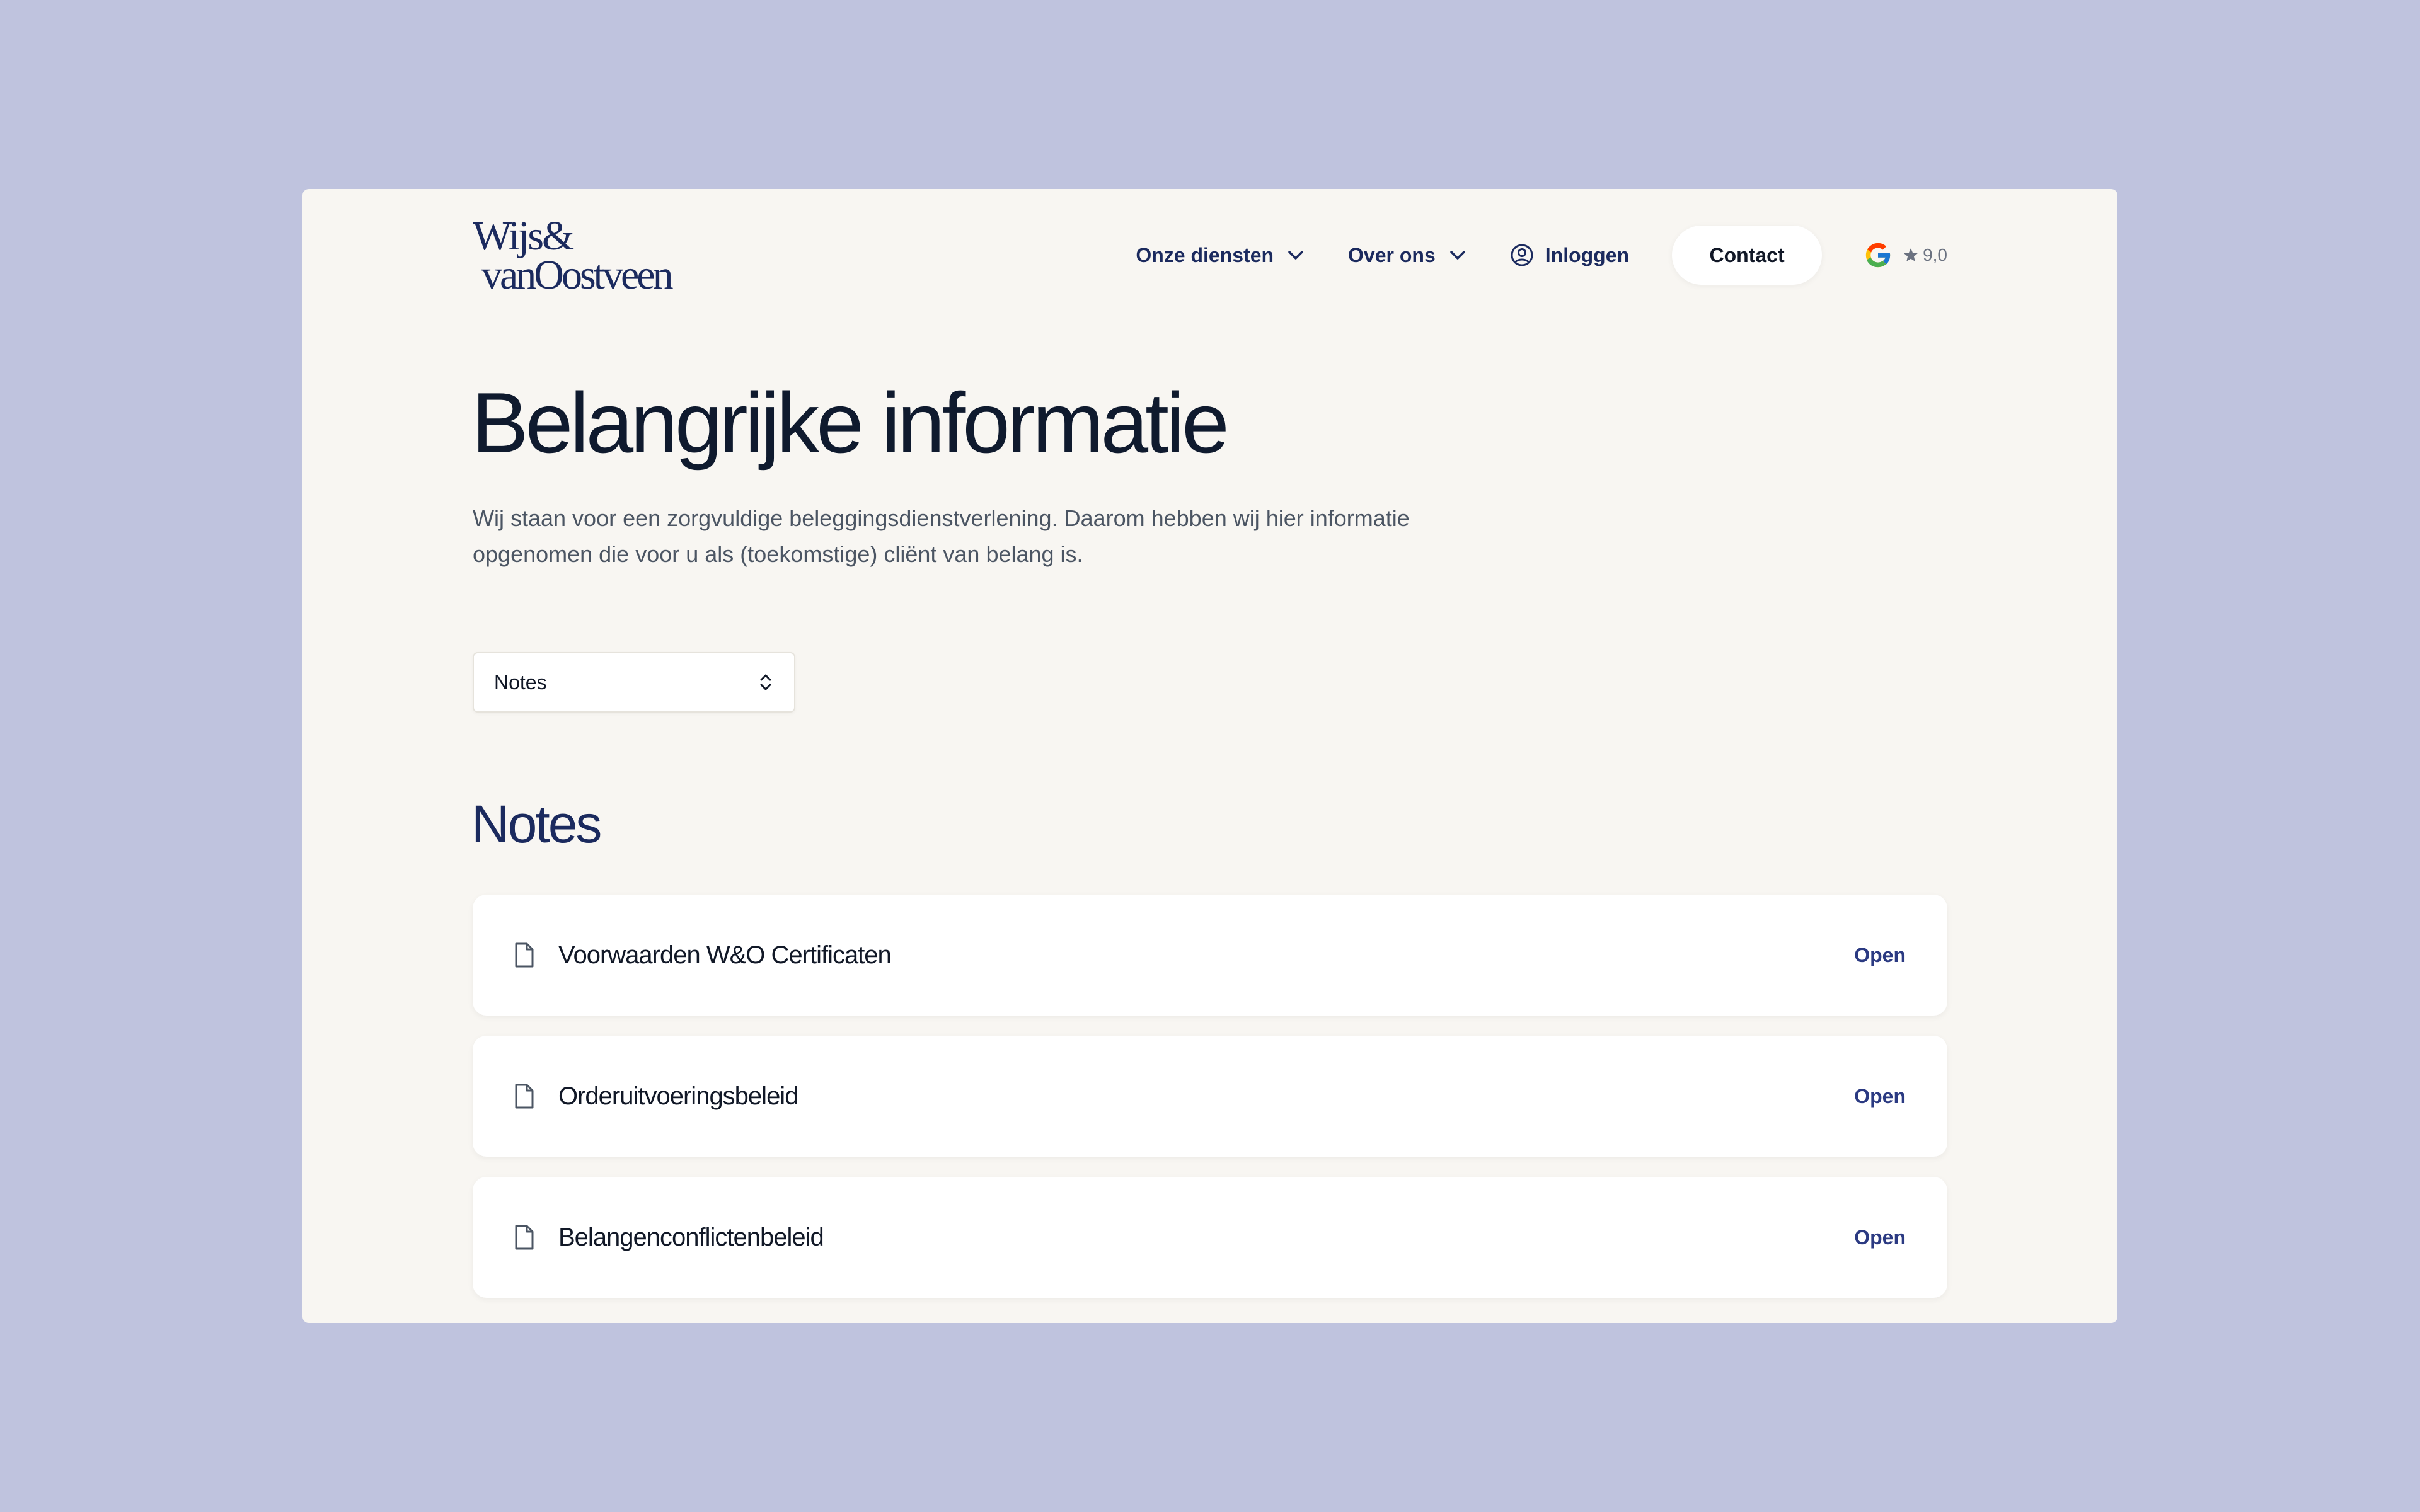  I want to click on nav-inloggen: Inloggen, so click(1569, 255).